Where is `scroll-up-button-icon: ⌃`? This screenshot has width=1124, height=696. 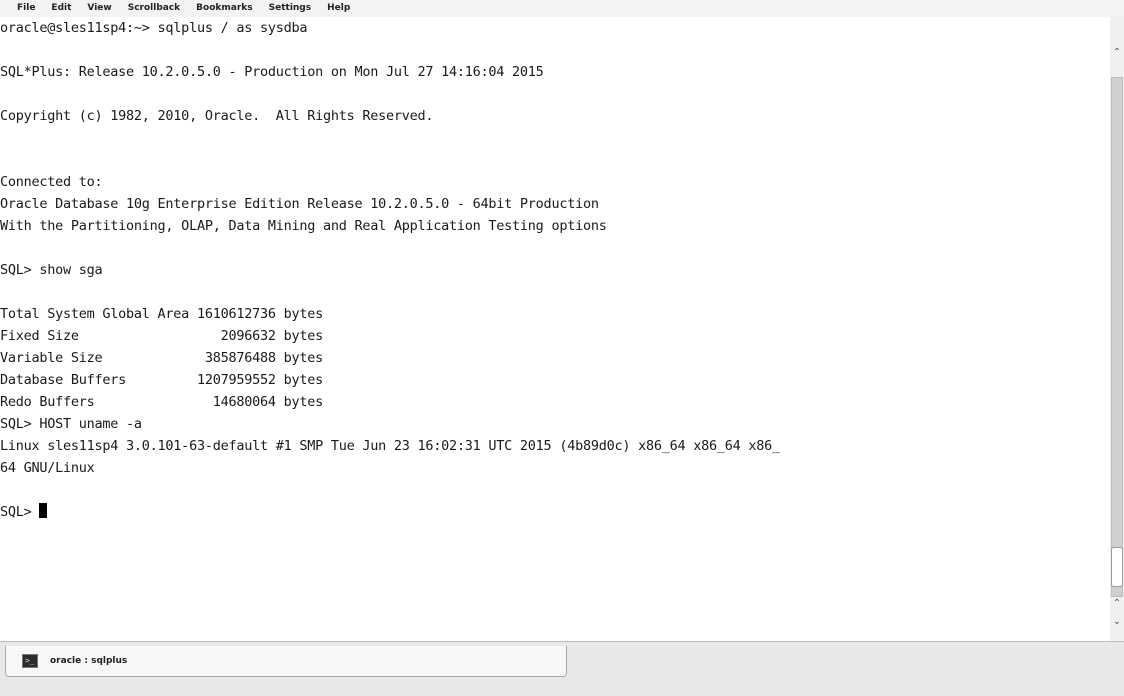 scroll-up-button-icon: ⌃ is located at coordinates (1117, 604).